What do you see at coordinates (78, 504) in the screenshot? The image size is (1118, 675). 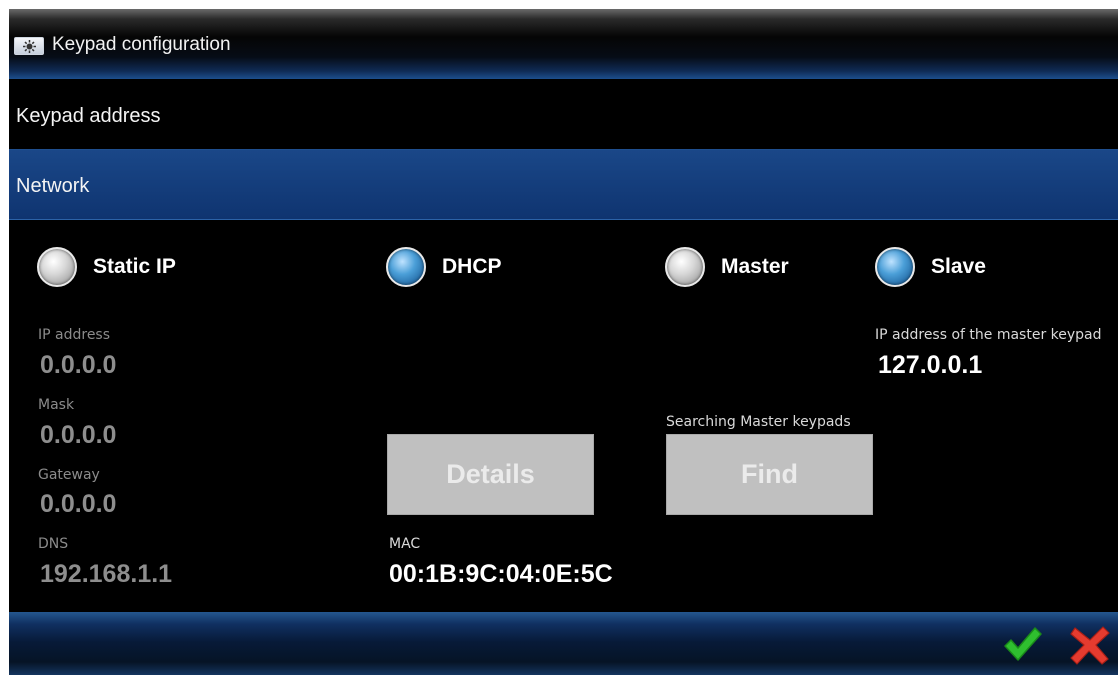 I see `gateway-value: 0.0.0.0` at bounding box center [78, 504].